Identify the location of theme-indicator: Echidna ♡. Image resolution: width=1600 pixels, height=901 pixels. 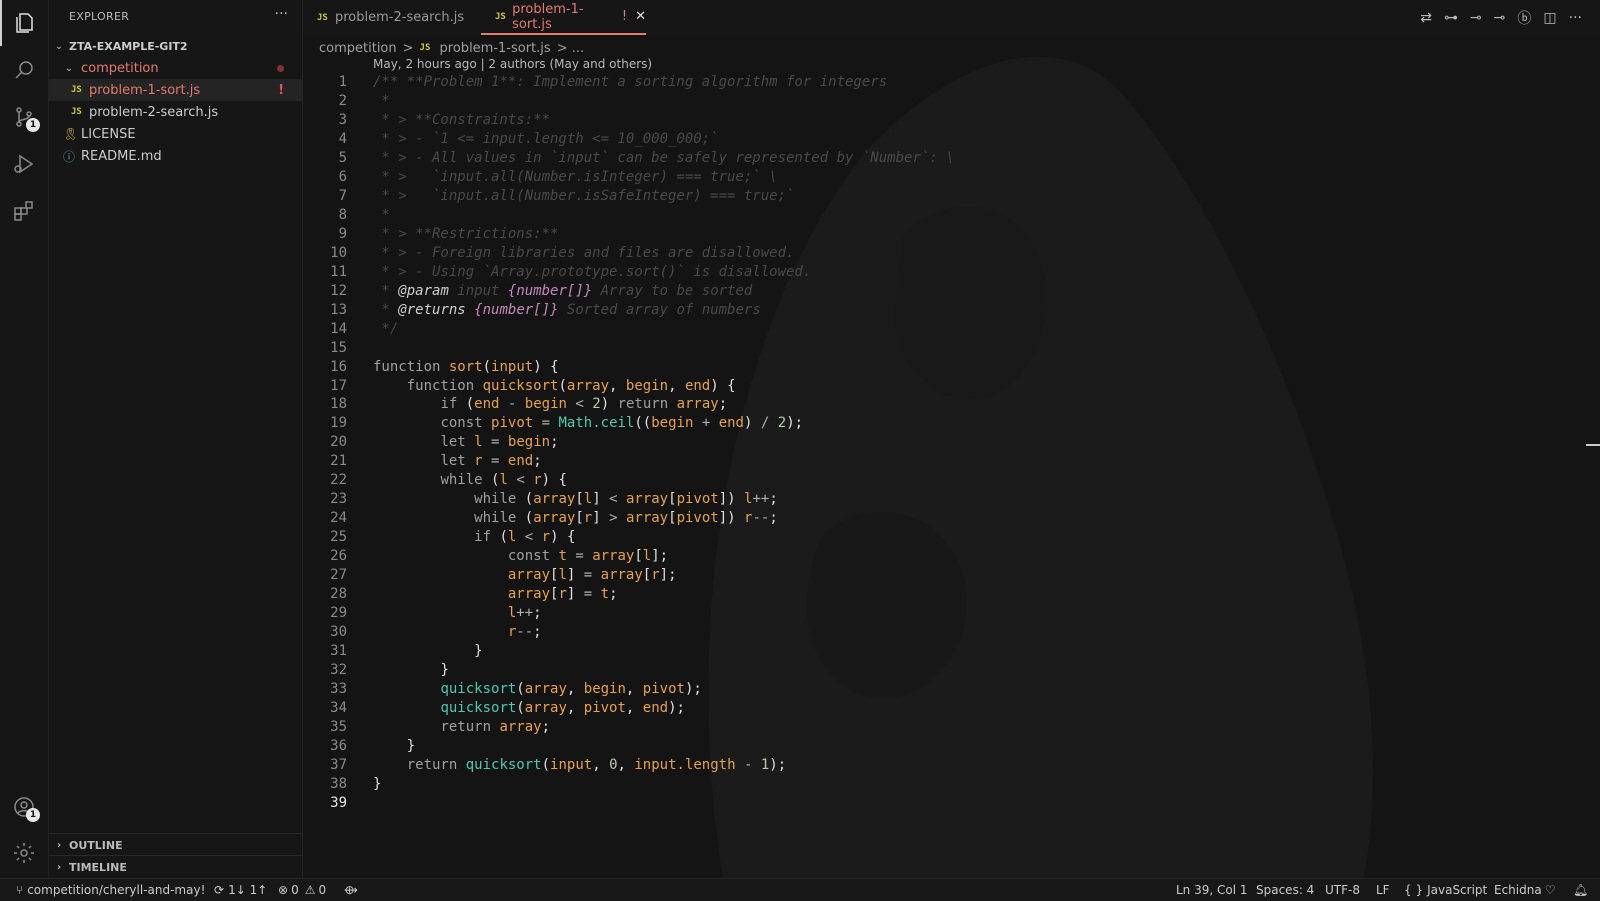
(1524, 890).